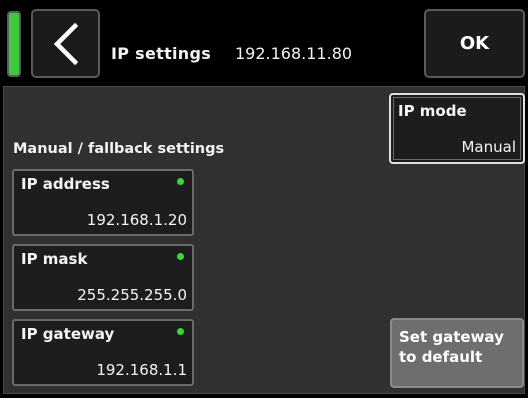  Describe the element at coordinates (141, 370) in the screenshot. I see `ip-gateway-value: 192.168.1.1` at that location.